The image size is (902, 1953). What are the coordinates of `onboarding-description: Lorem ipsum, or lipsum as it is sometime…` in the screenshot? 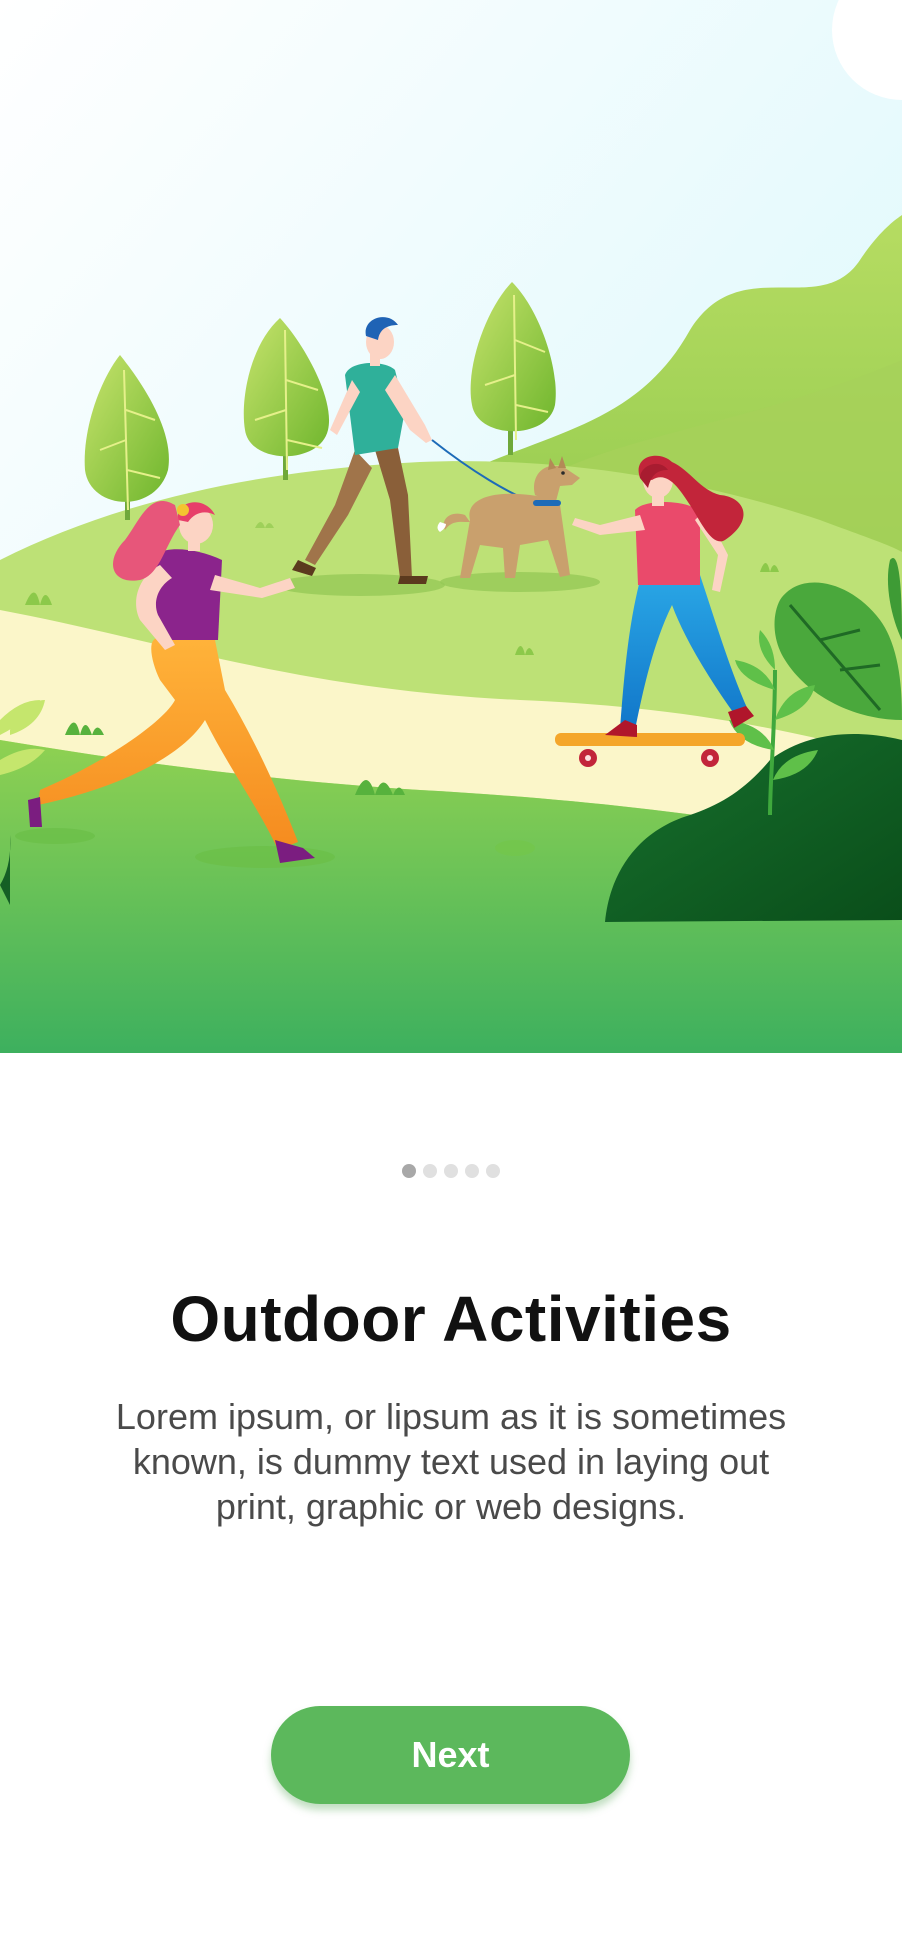 It's located at (451, 1461).